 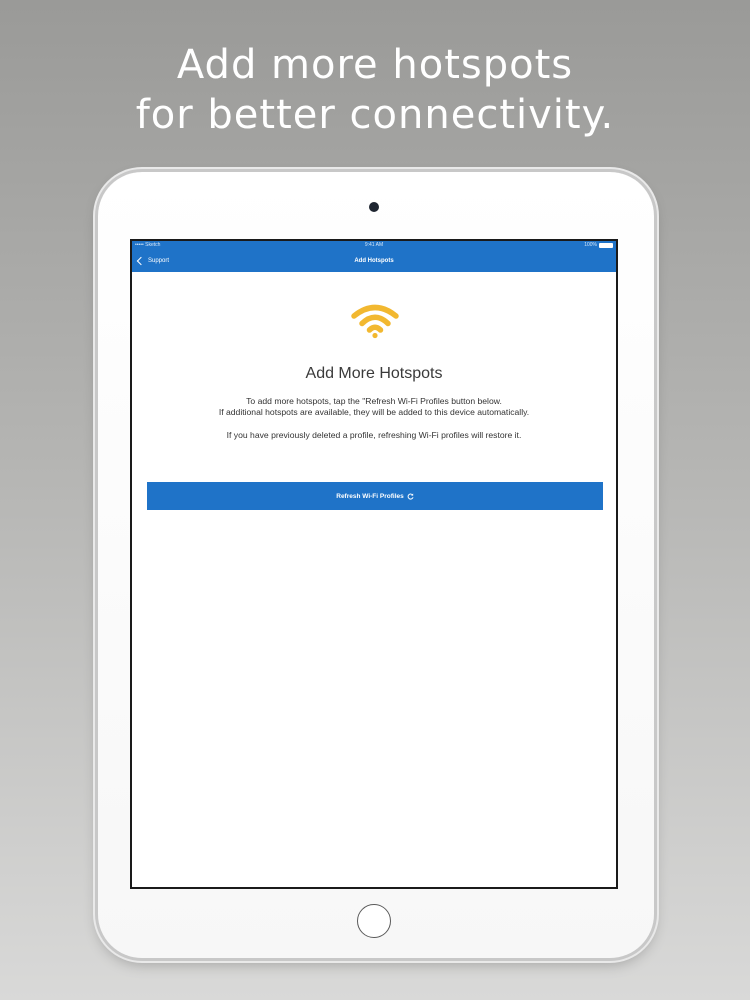 I want to click on status-bar: ••••• Sketch 9:41 AM 100%, so click(x=374, y=245).